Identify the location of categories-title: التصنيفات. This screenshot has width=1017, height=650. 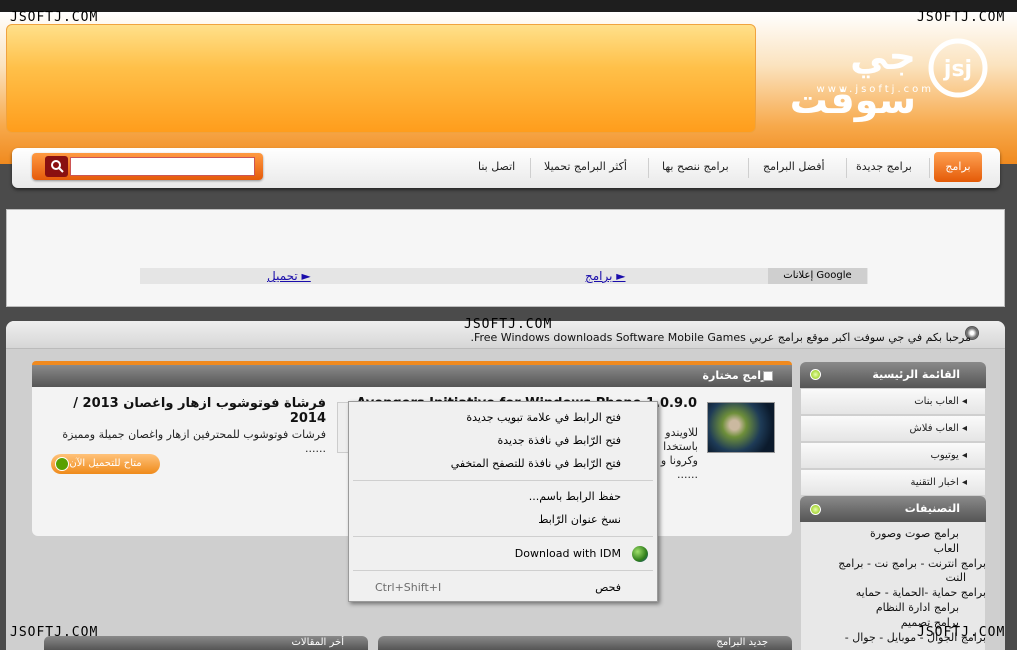
(932, 508).